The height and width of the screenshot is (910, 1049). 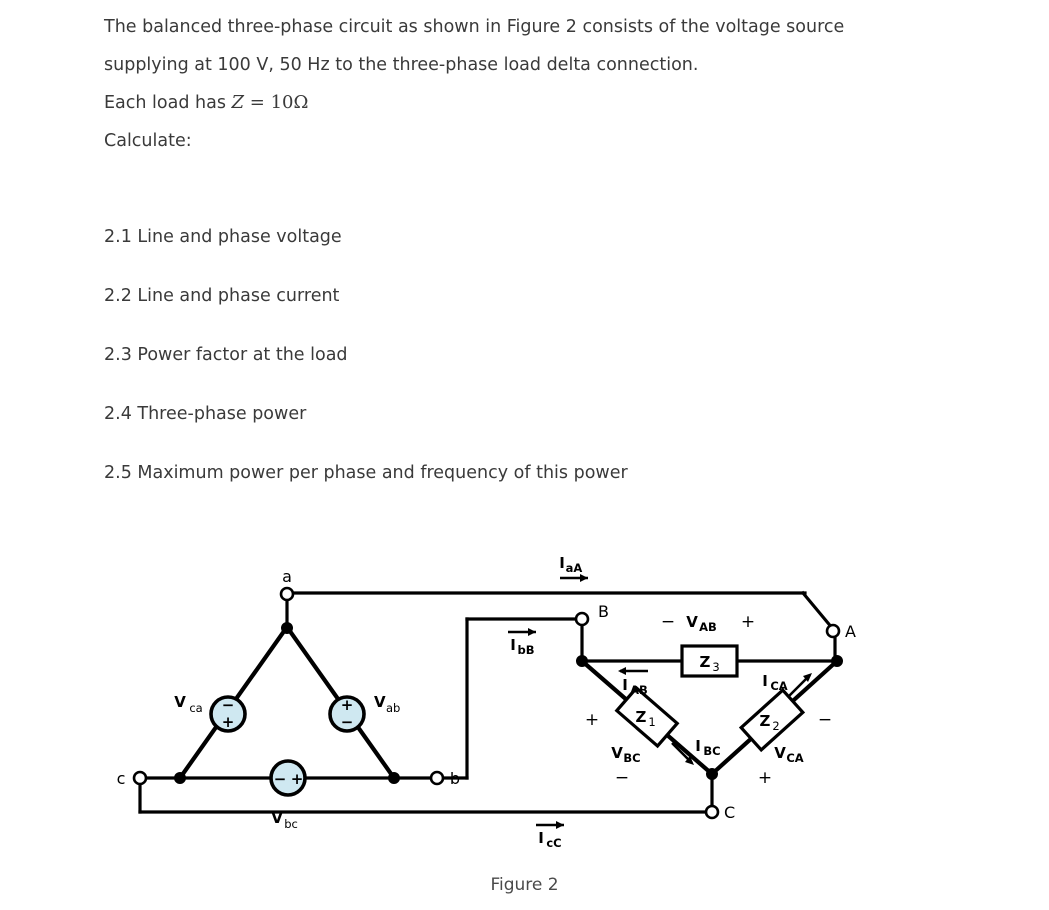 What do you see at coordinates (287, 576) in the screenshot?
I see `terminal-a-label: a` at bounding box center [287, 576].